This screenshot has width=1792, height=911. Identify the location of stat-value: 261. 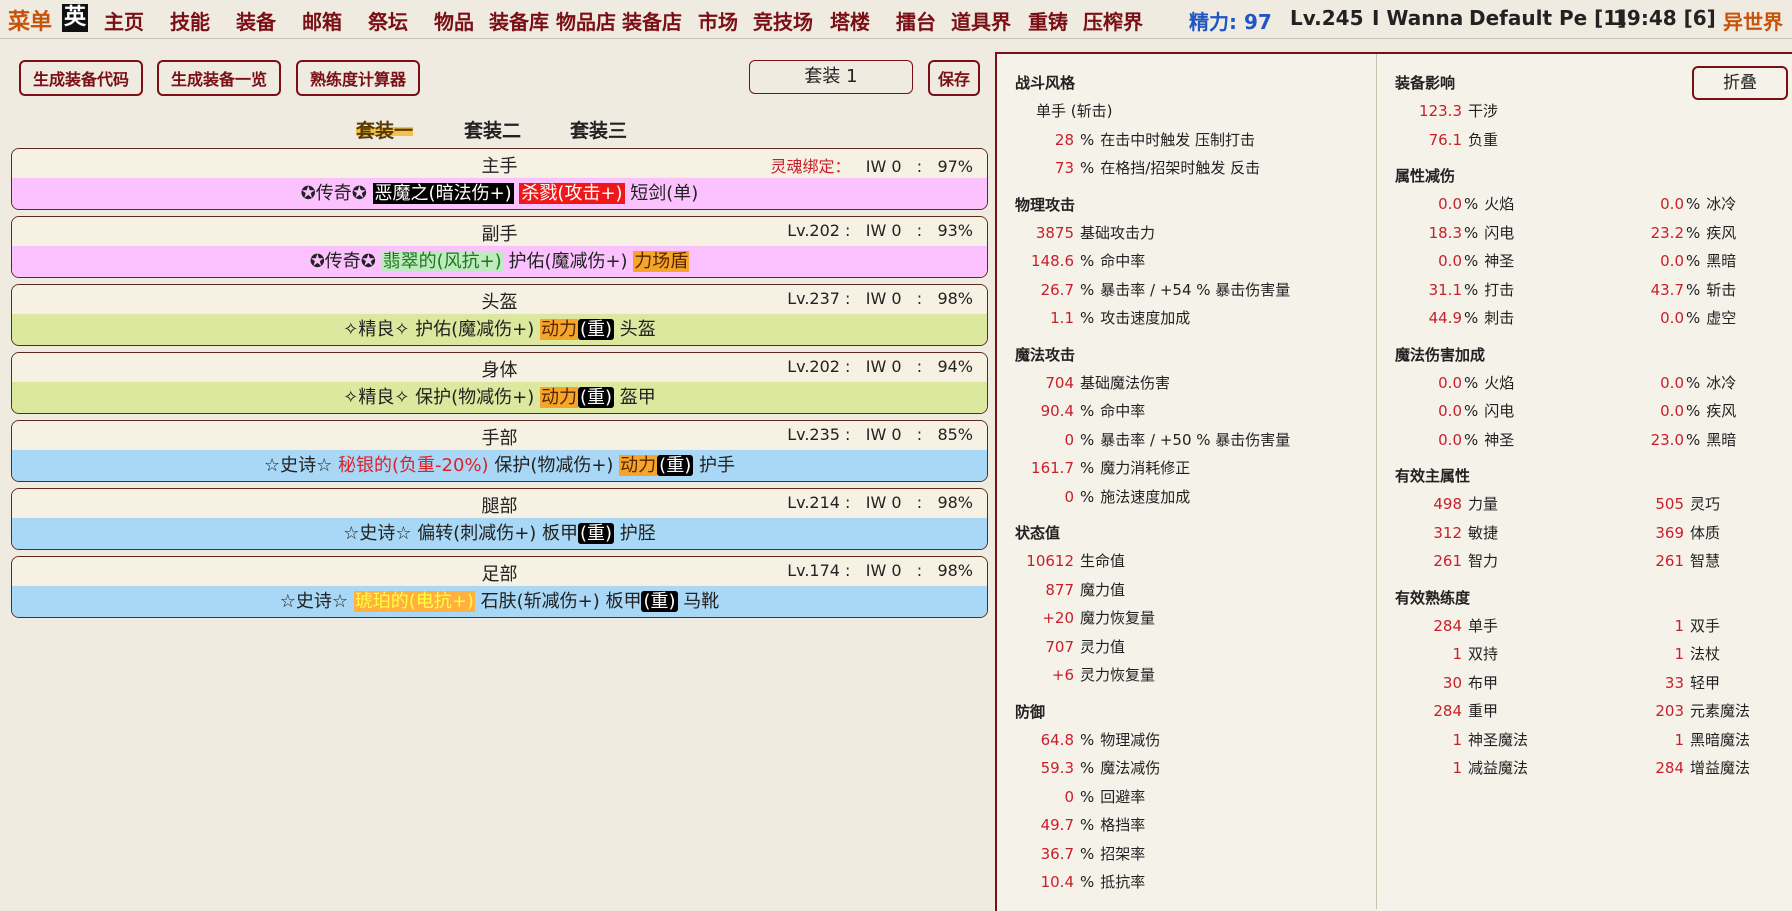
(1669, 561).